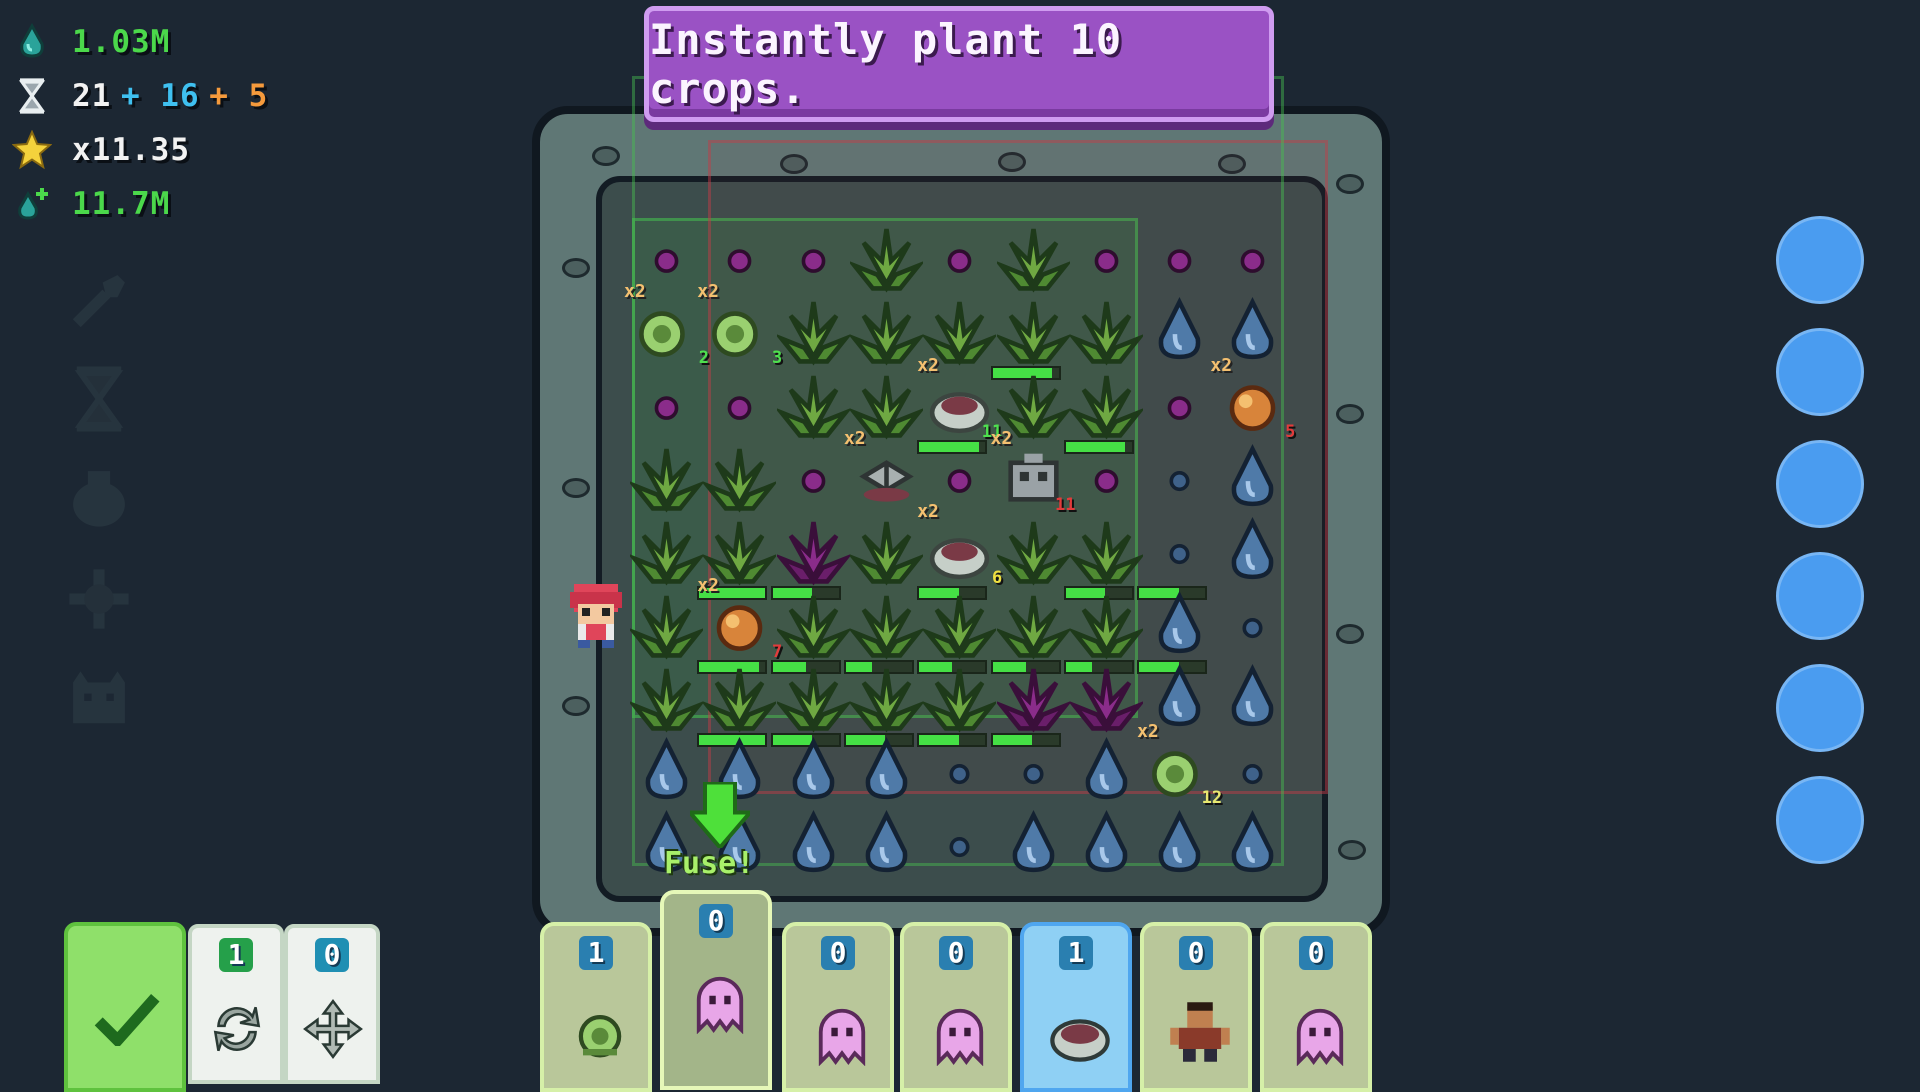 The height and width of the screenshot is (1092, 1920). Describe the element at coordinates (959, 551) in the screenshot. I see `bonus-stone: x2 6` at that location.